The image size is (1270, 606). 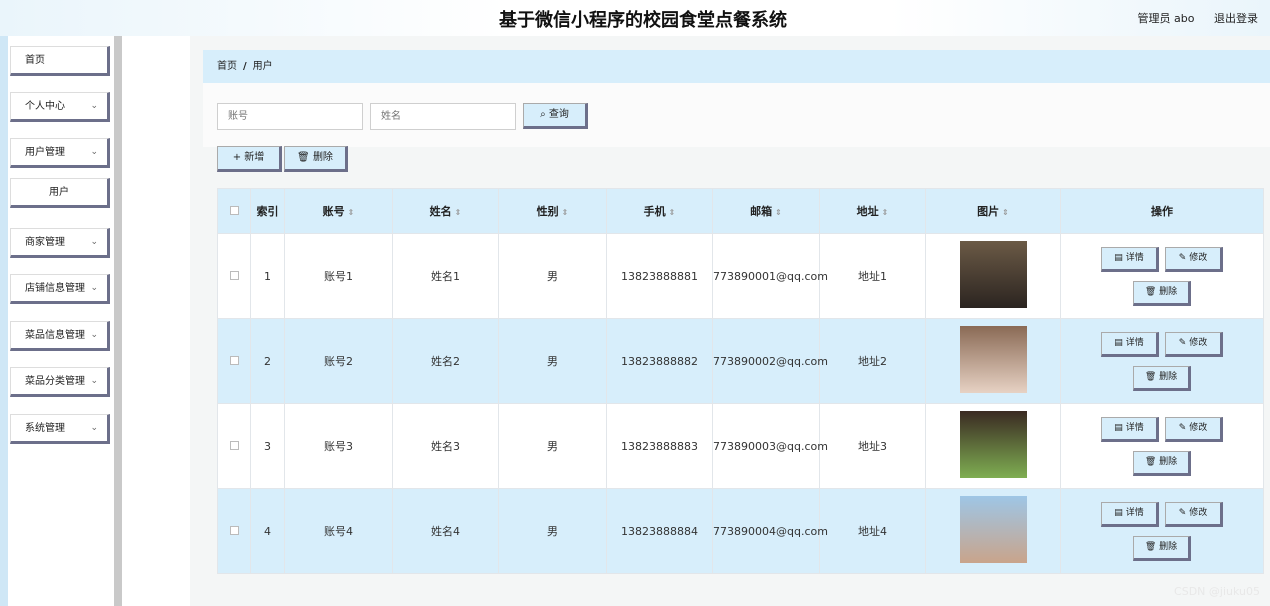 What do you see at coordinates (290, 116) in the screenshot?
I see `account-search-input` at bounding box center [290, 116].